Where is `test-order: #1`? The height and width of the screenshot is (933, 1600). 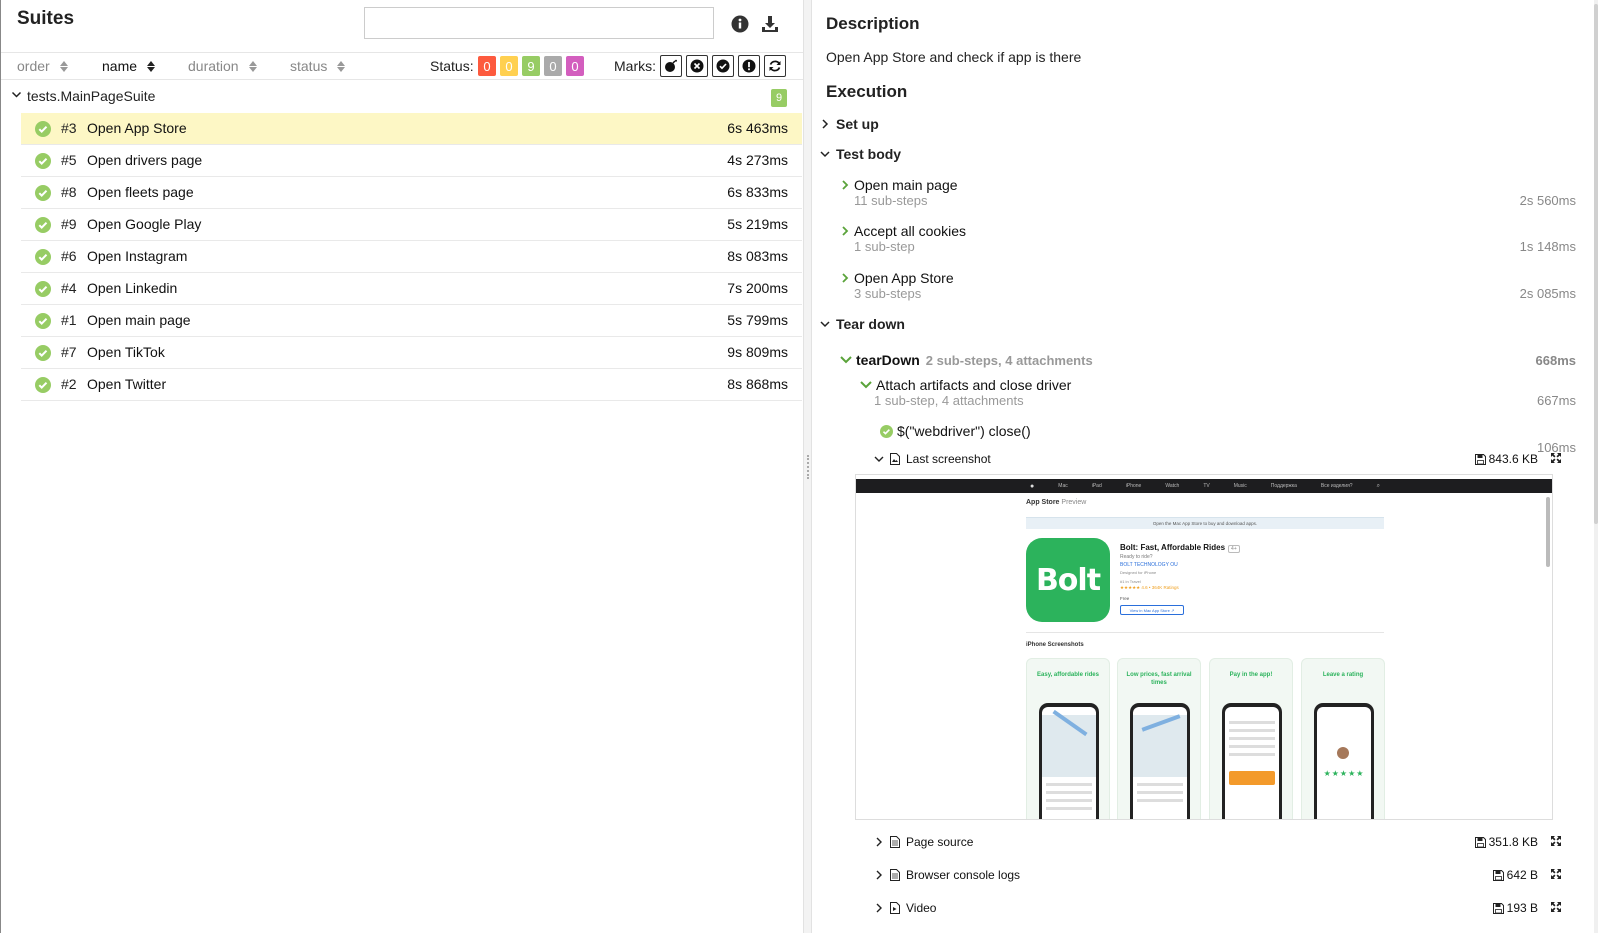
test-order: #1 is located at coordinates (69, 320).